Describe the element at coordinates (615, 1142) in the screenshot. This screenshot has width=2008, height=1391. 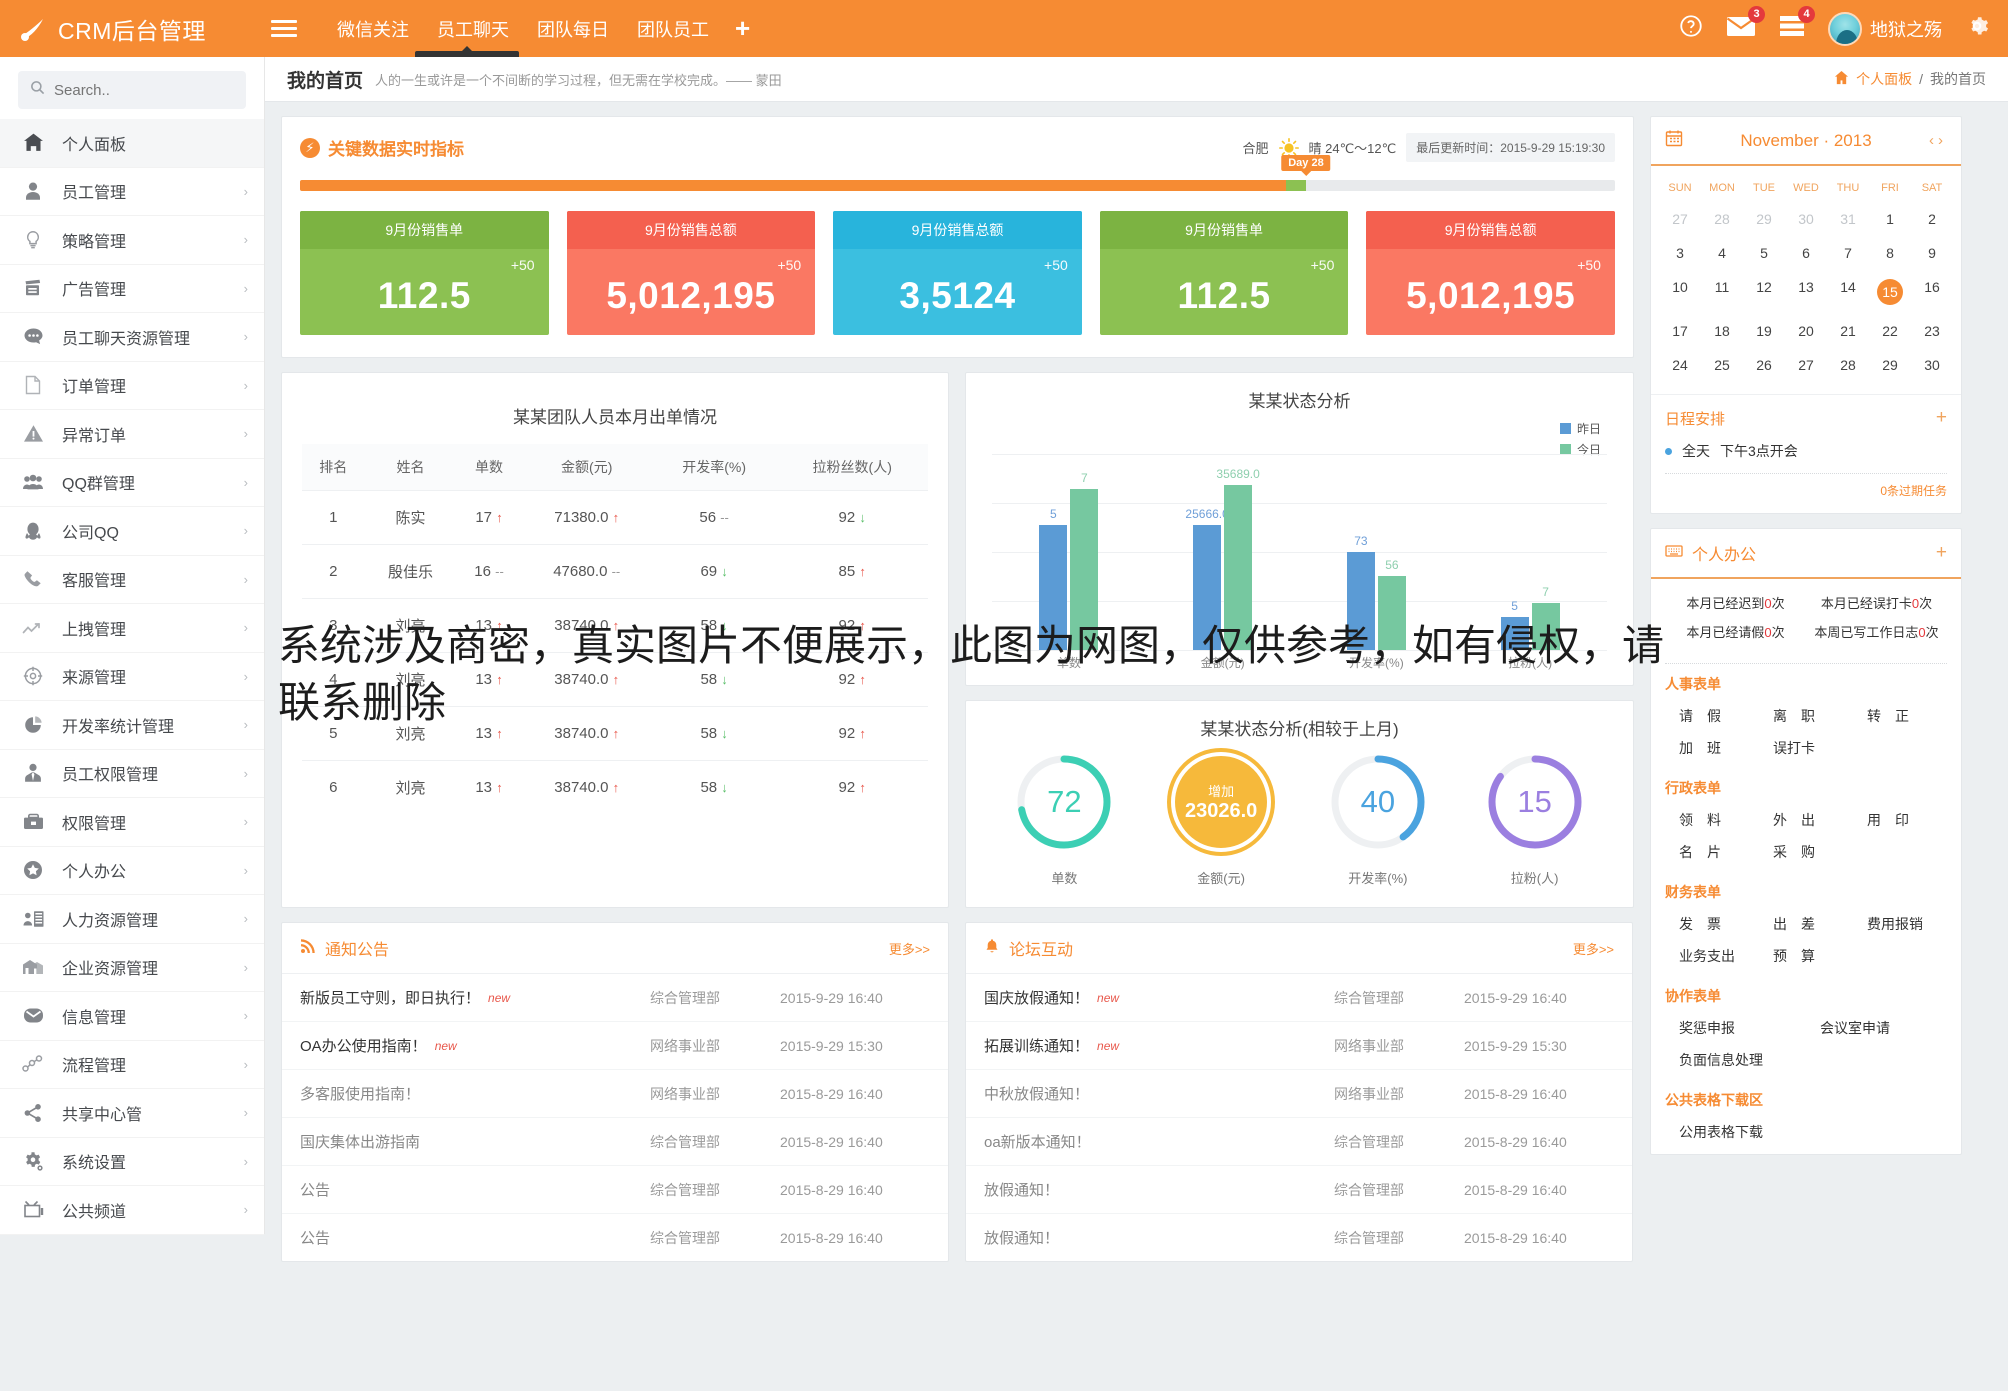
I see `list-item: 国庆集体出游指南 综合管理部 2015-8-29 16:40` at that location.